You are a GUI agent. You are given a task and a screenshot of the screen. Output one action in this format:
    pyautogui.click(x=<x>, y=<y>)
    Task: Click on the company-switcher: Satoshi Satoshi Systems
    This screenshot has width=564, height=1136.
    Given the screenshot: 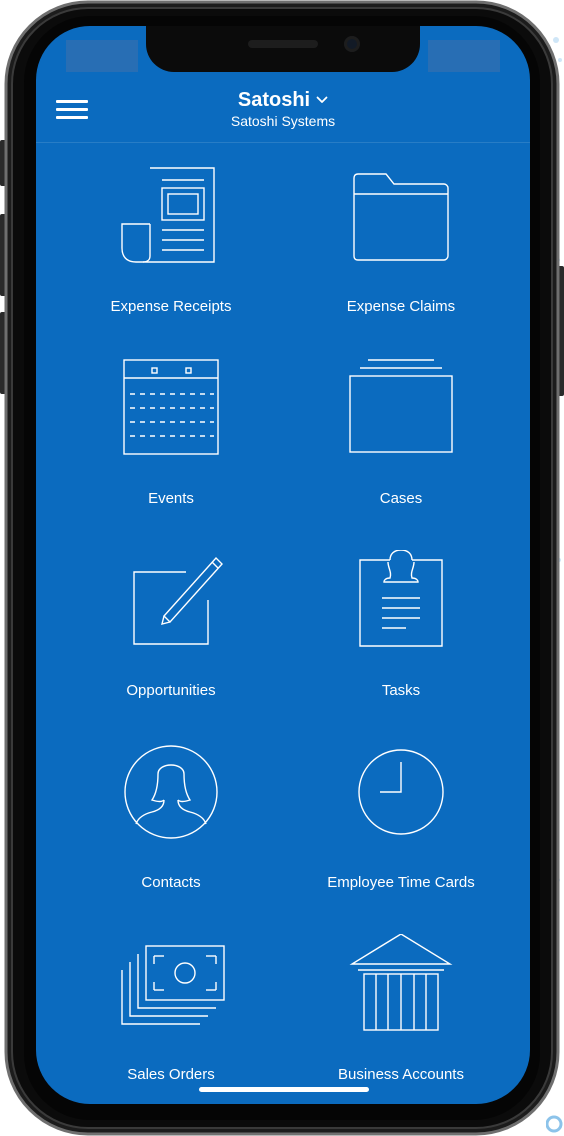 What is the action you would take?
    pyautogui.click(x=283, y=109)
    